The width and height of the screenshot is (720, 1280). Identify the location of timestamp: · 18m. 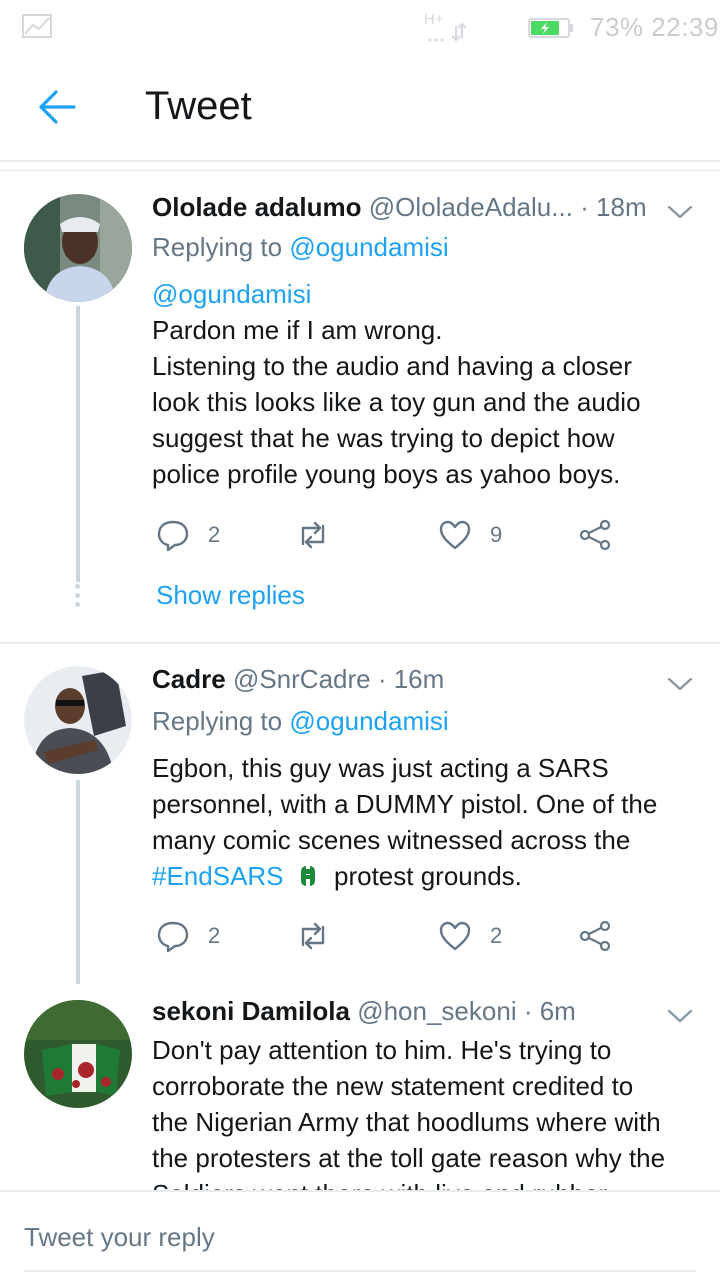
(613, 207).